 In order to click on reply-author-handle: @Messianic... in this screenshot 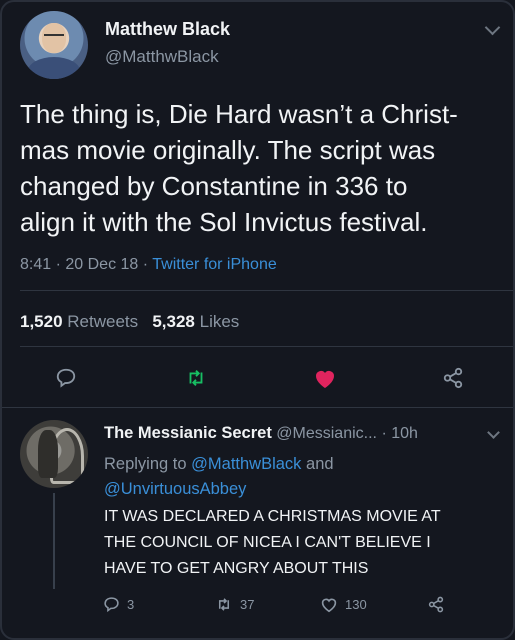, I will do `click(326, 433)`.